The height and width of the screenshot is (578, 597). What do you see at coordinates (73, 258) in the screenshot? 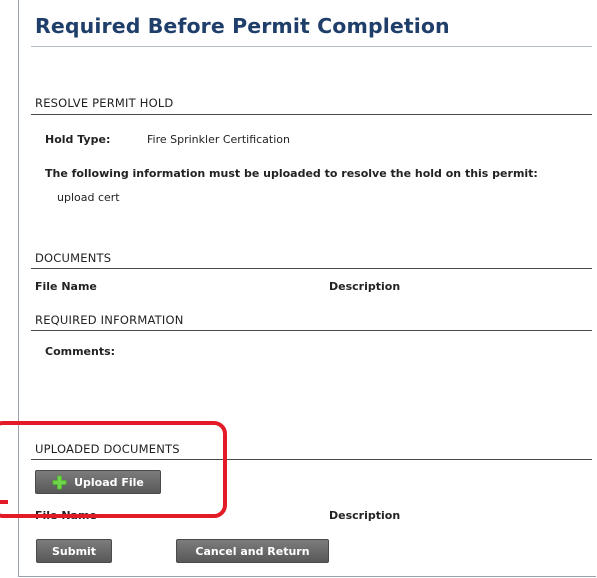
I see `documents-section-title: DOCUMENTS` at bounding box center [73, 258].